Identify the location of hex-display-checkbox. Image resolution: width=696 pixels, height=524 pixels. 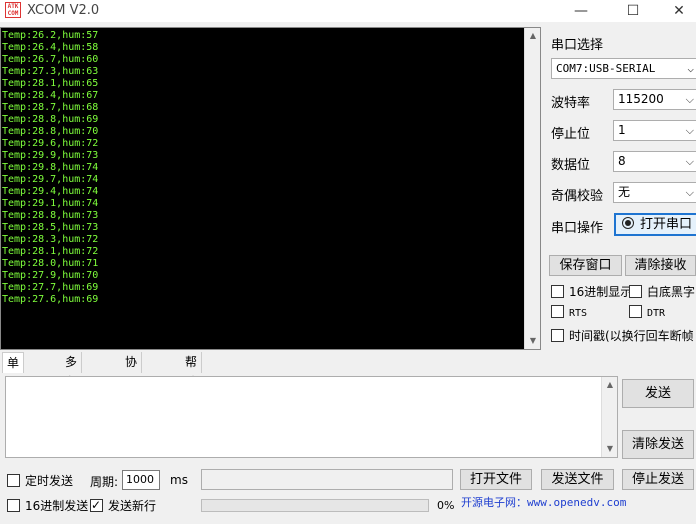
(557, 291).